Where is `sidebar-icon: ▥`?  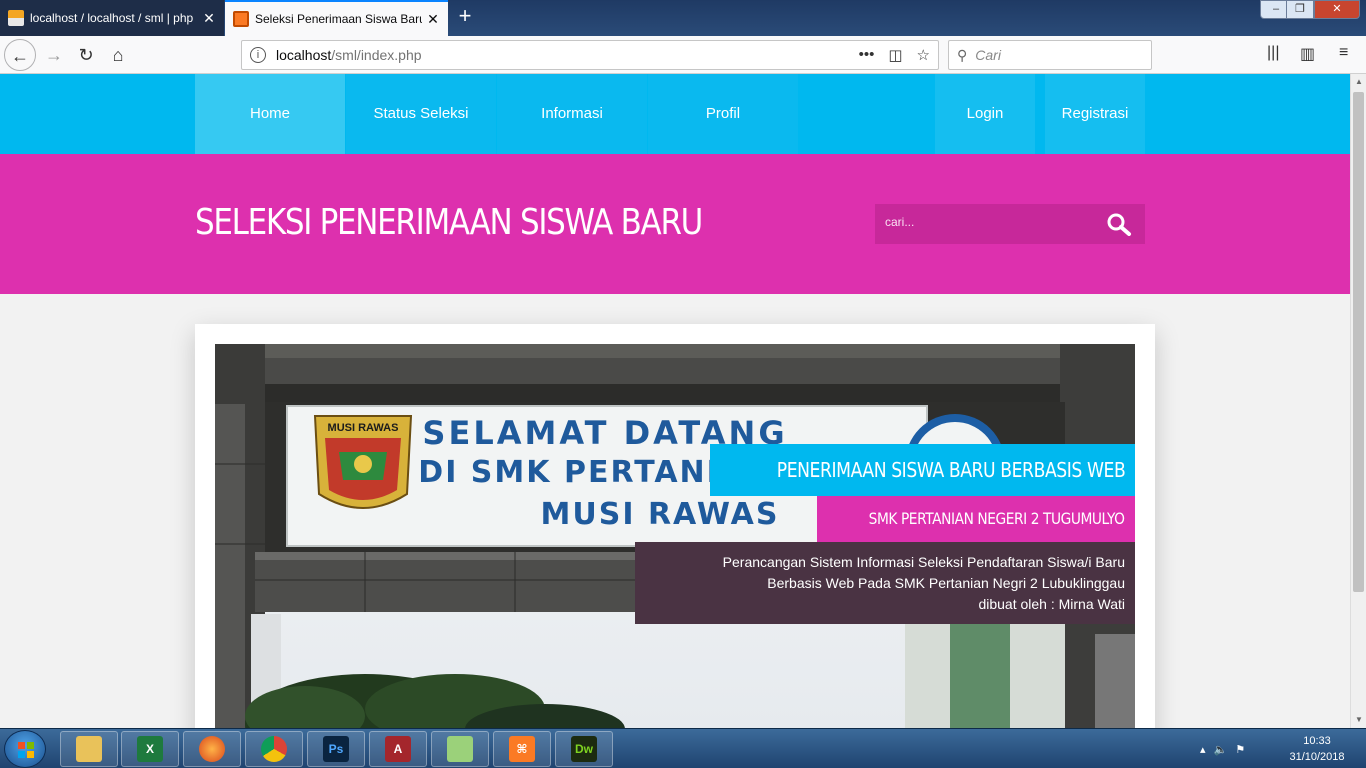
sidebar-icon: ▥ is located at coordinates (1307, 54).